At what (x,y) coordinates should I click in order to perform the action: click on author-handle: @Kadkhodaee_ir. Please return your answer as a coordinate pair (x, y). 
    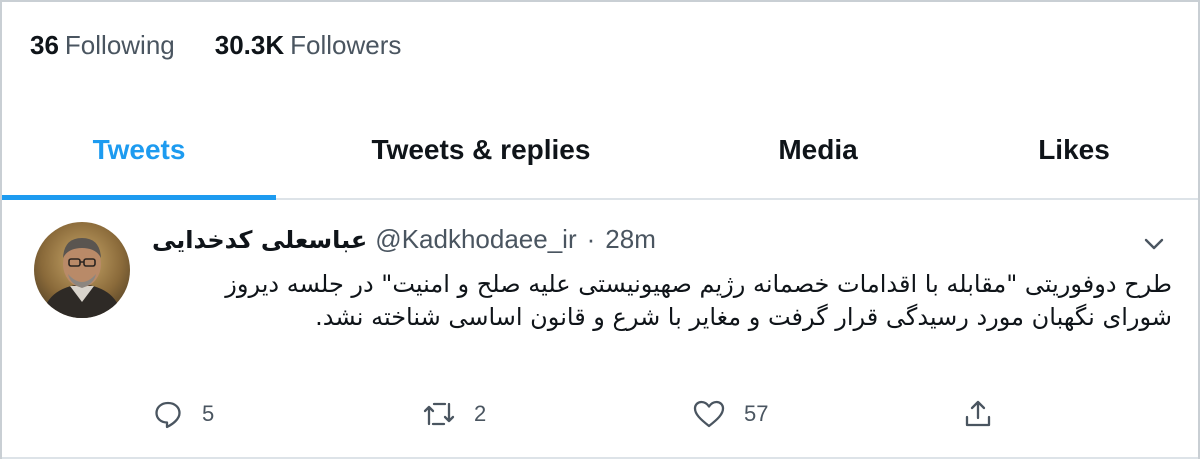
    Looking at the image, I should click on (475, 239).